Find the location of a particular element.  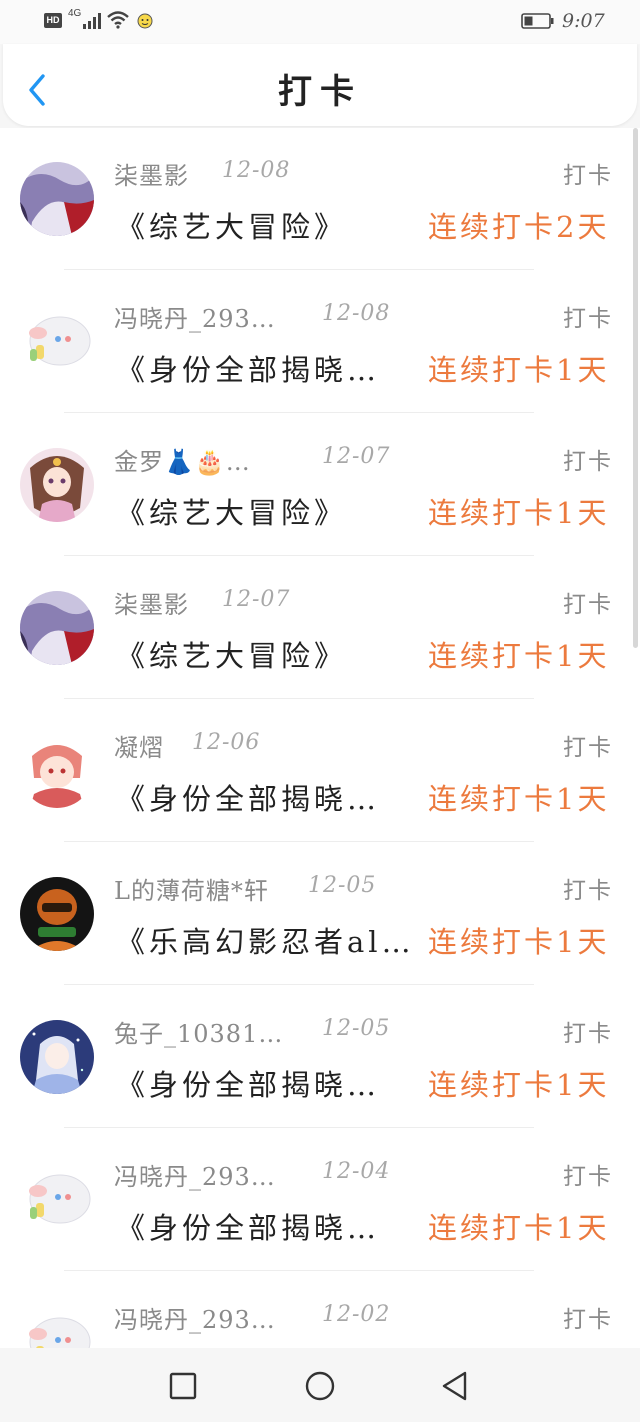

checkin-row: 冯晓丹_293… 12-04 打卡 《身份全部揭晓… 连续打卡1天 is located at coordinates (316, 1200).